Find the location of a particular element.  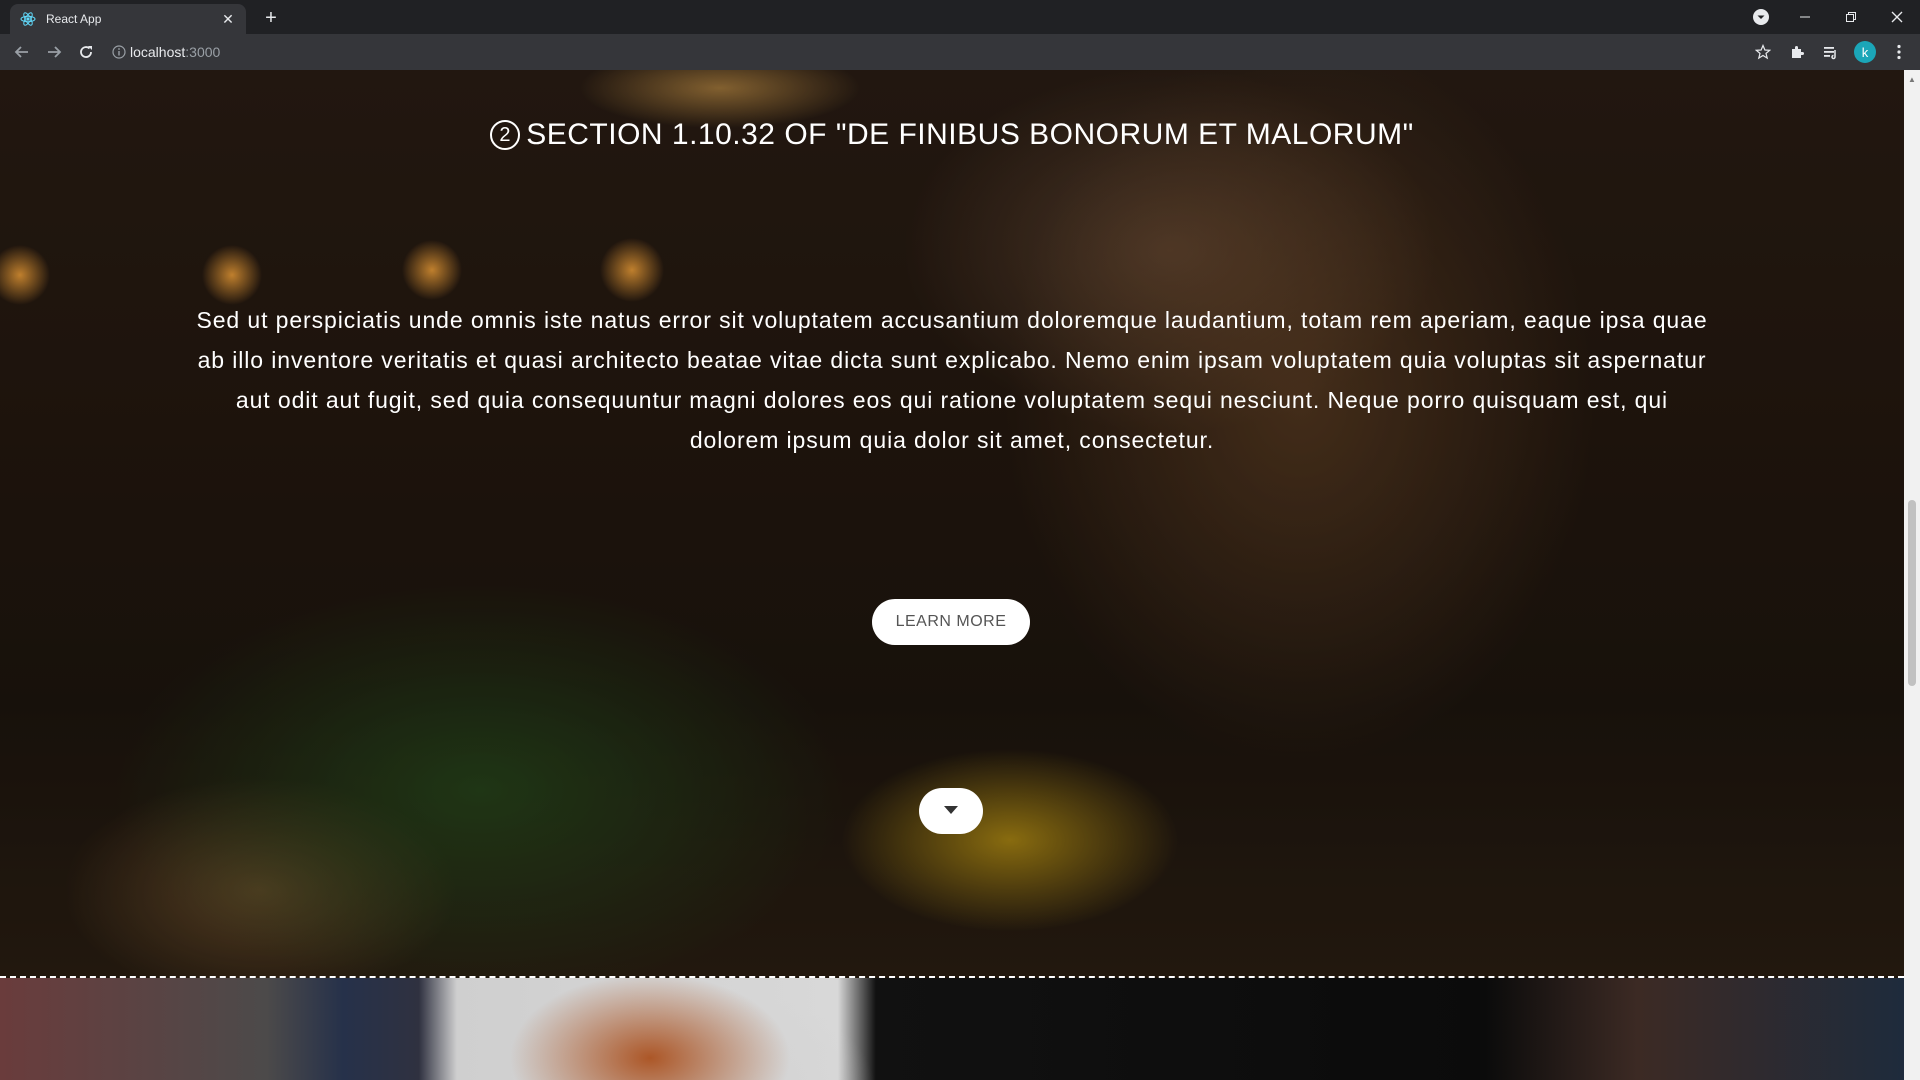

close-icon: ✕ is located at coordinates (228, 19).